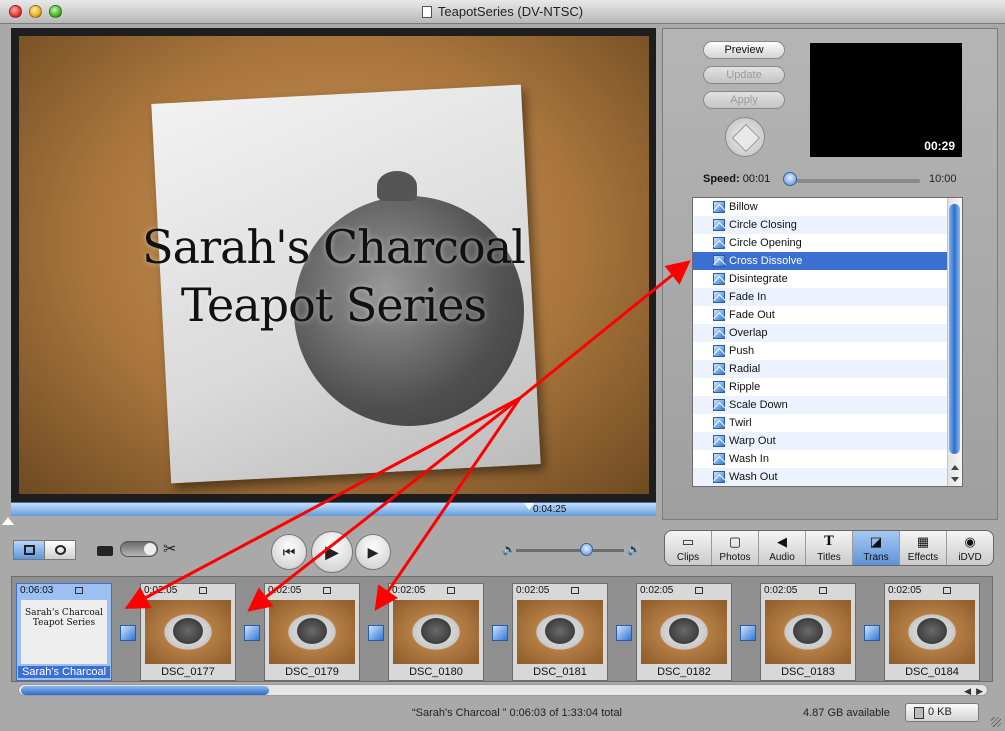 This screenshot has height=731, width=1005. What do you see at coordinates (744, 50) in the screenshot?
I see `preview-button: Preview` at bounding box center [744, 50].